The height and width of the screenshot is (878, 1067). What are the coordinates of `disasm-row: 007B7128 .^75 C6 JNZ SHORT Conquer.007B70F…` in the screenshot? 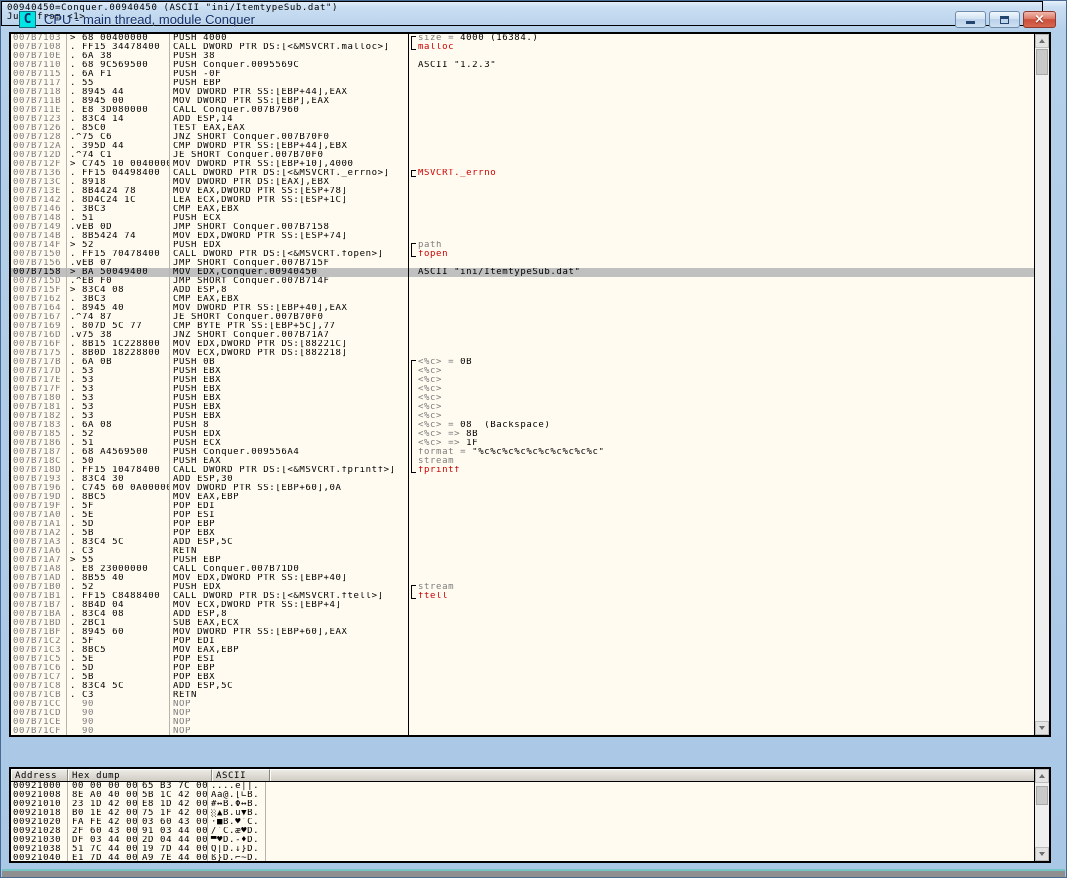 It's located at (522, 137).